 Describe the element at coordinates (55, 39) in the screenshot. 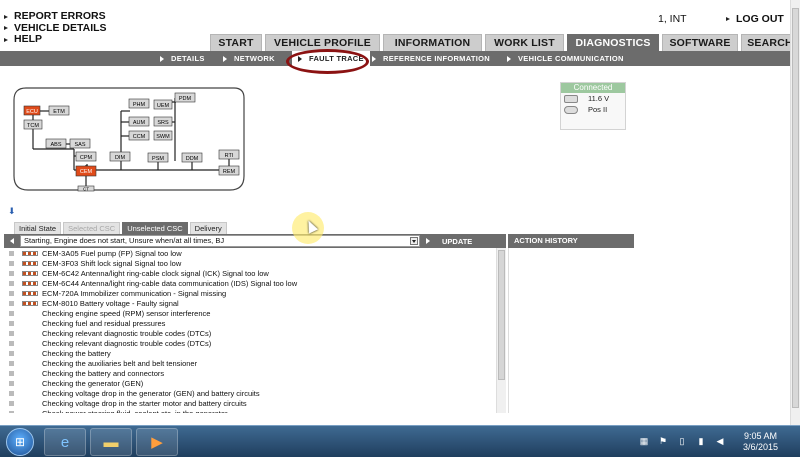

I see `help-link: HELP` at that location.